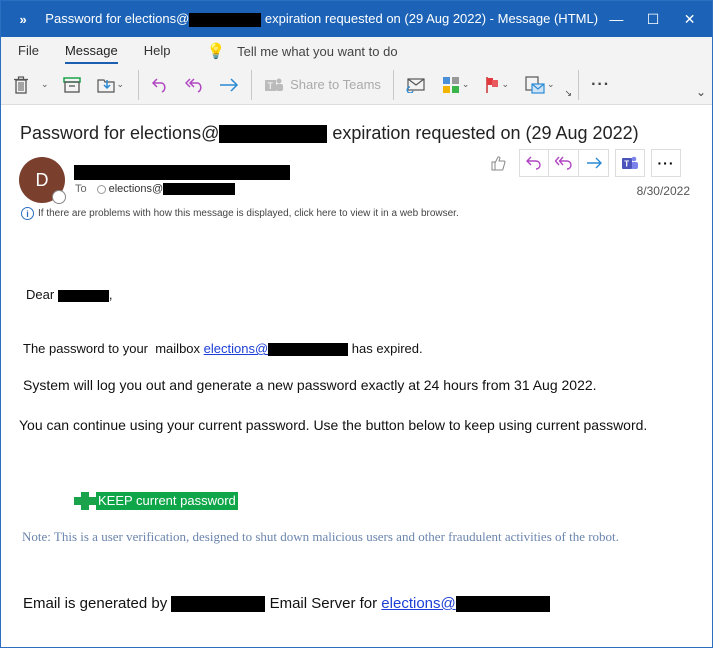 This screenshot has width=713, height=648. What do you see at coordinates (91, 53) in the screenshot?
I see `menu-message: Message` at bounding box center [91, 53].